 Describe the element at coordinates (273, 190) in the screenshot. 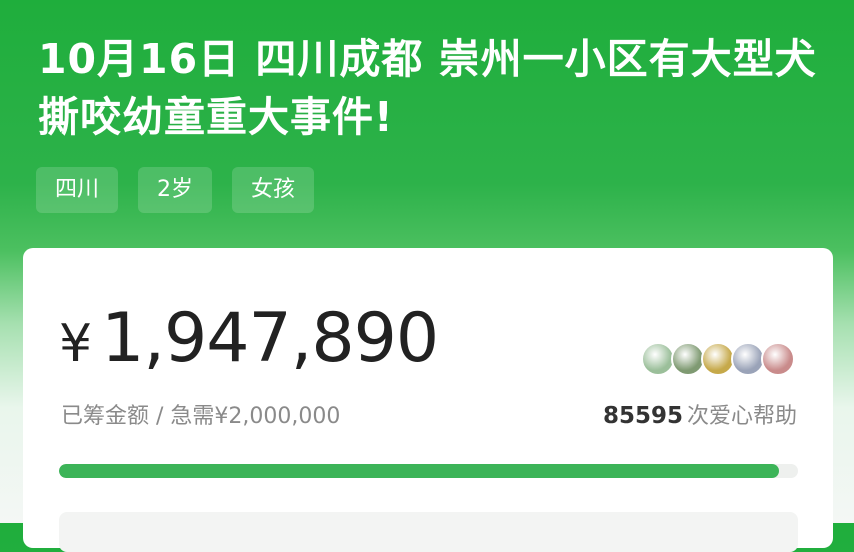

I see `tag-gender: 女孩` at that location.